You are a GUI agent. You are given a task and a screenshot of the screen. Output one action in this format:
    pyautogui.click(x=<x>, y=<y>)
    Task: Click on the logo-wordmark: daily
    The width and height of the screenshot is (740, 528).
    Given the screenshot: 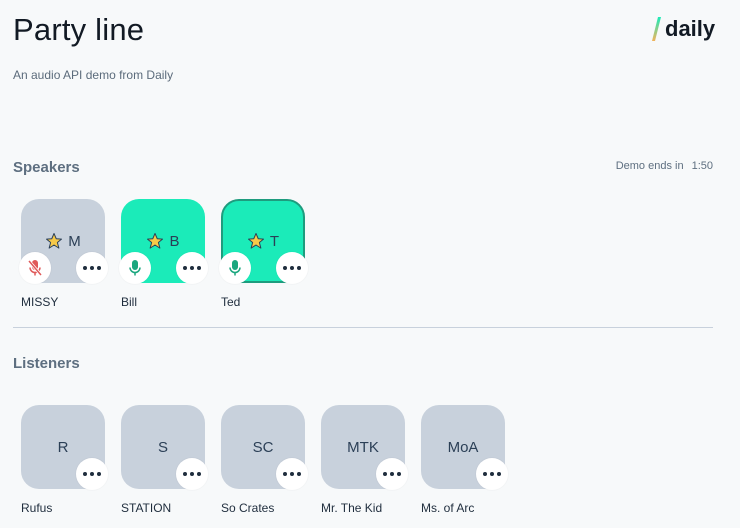 What is the action you would take?
    pyautogui.click(x=690, y=28)
    